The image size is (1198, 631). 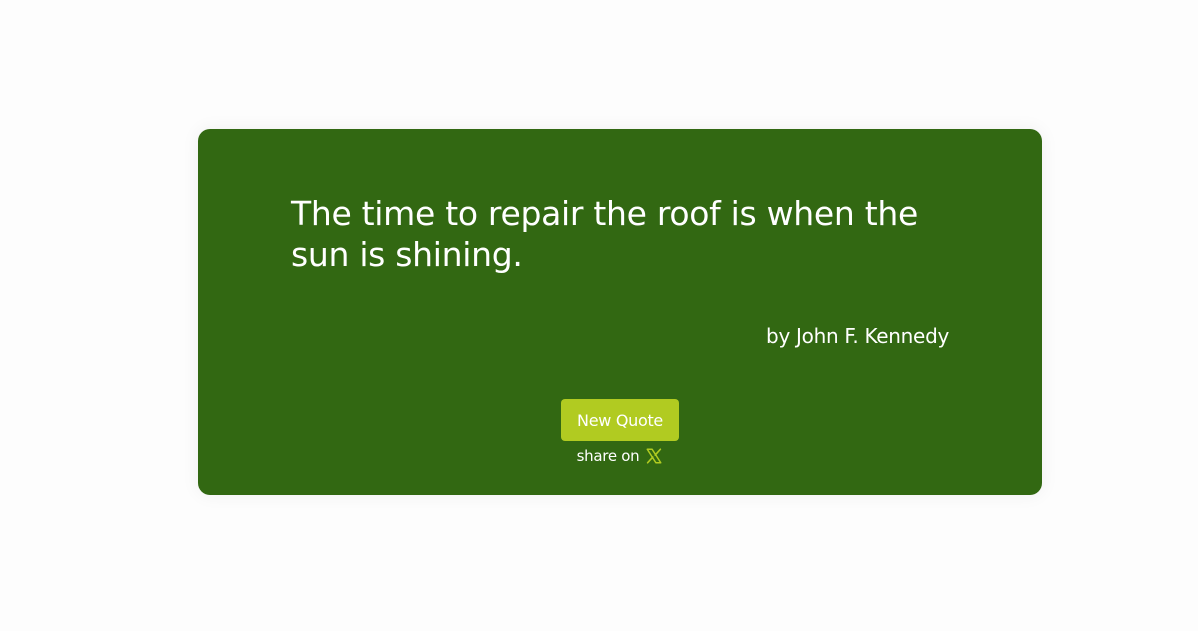 I want to click on x-logo-icon, so click(x=654, y=456).